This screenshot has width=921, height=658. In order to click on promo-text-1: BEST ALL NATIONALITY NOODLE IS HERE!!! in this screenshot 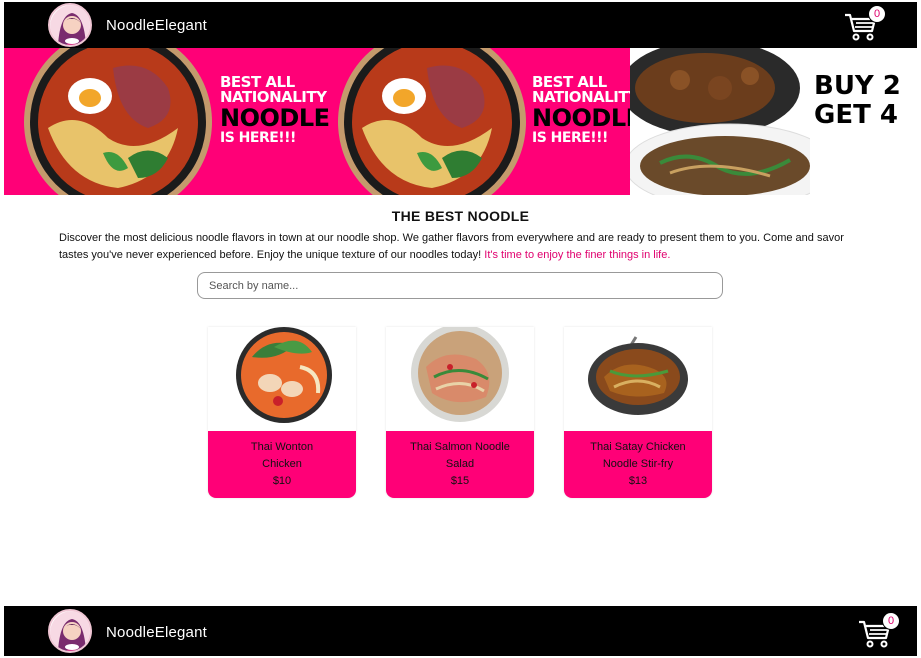, I will do `click(275, 109)`.